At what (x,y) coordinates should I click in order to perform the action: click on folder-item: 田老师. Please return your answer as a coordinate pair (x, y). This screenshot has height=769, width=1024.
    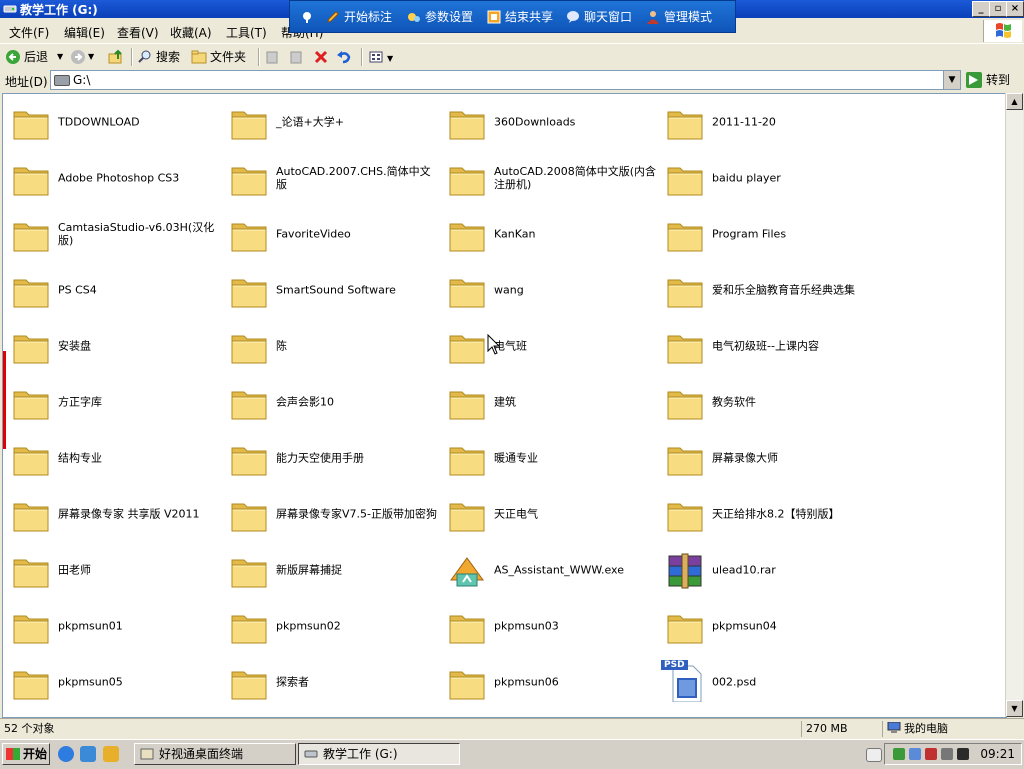
    Looking at the image, I should click on (112, 570).